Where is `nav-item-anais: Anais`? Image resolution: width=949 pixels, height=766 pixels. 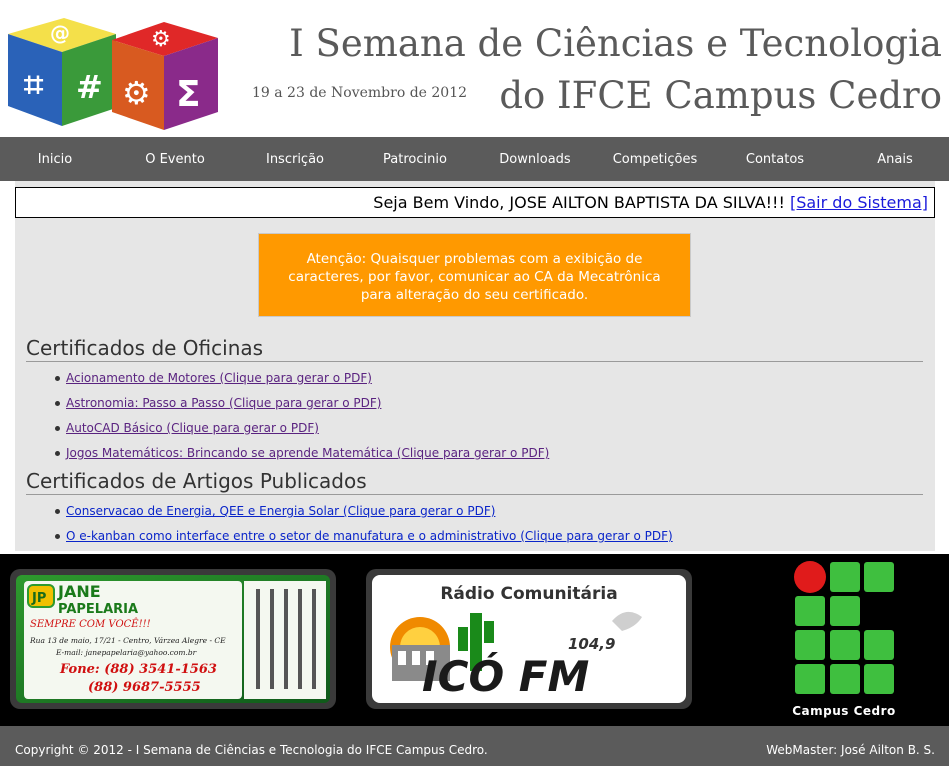
nav-item-anais: Anais is located at coordinates (894, 159).